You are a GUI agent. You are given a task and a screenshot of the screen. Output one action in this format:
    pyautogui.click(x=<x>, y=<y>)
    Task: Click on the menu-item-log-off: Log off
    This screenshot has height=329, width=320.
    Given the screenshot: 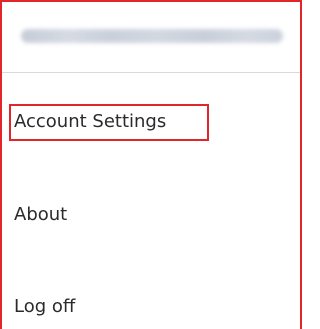 What is the action you would take?
    pyautogui.click(x=151, y=306)
    